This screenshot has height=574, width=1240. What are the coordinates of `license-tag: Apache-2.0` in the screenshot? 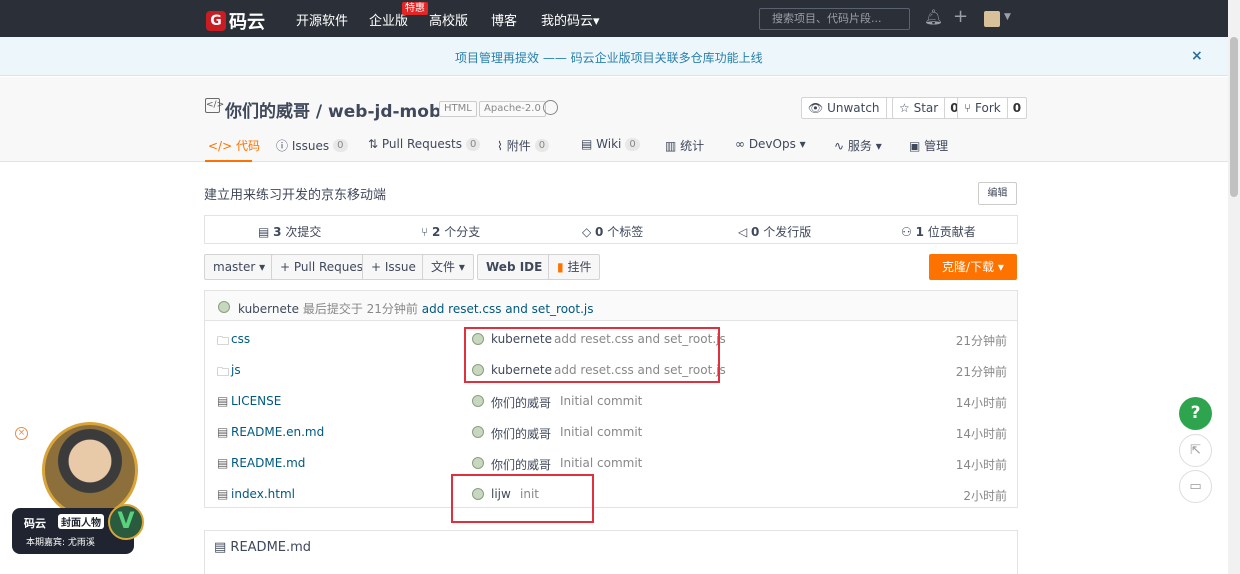 It's located at (512, 109).